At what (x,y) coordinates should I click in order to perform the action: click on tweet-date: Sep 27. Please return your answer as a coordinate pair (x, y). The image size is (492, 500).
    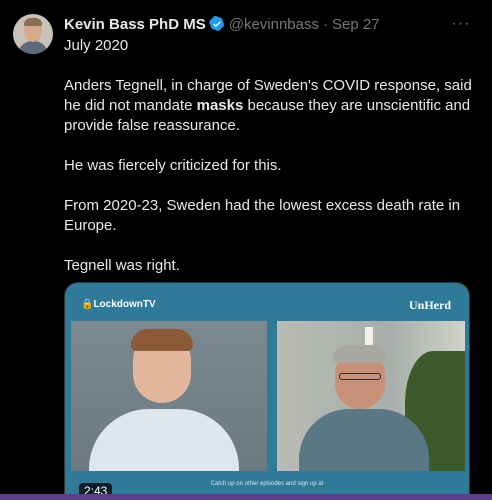
    Looking at the image, I should click on (356, 24).